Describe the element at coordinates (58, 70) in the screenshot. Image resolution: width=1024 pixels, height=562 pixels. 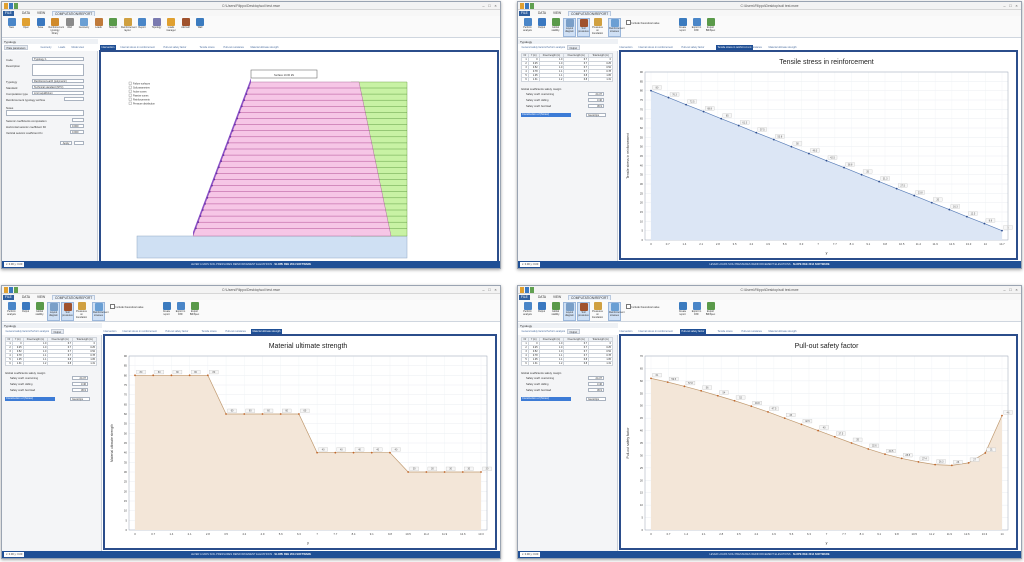
I see `description-input` at that location.